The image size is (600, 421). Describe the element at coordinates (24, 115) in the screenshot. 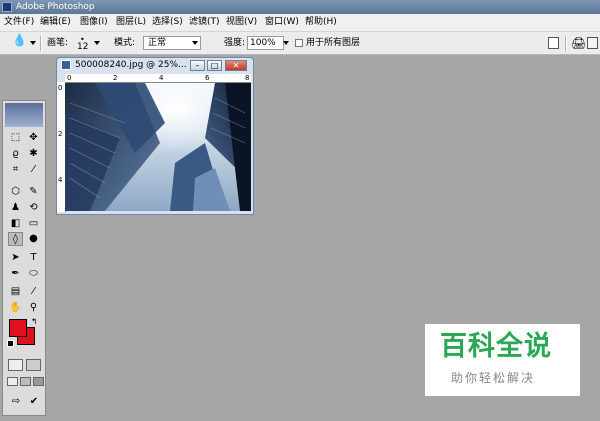

I see `adobe-feather-icon` at that location.